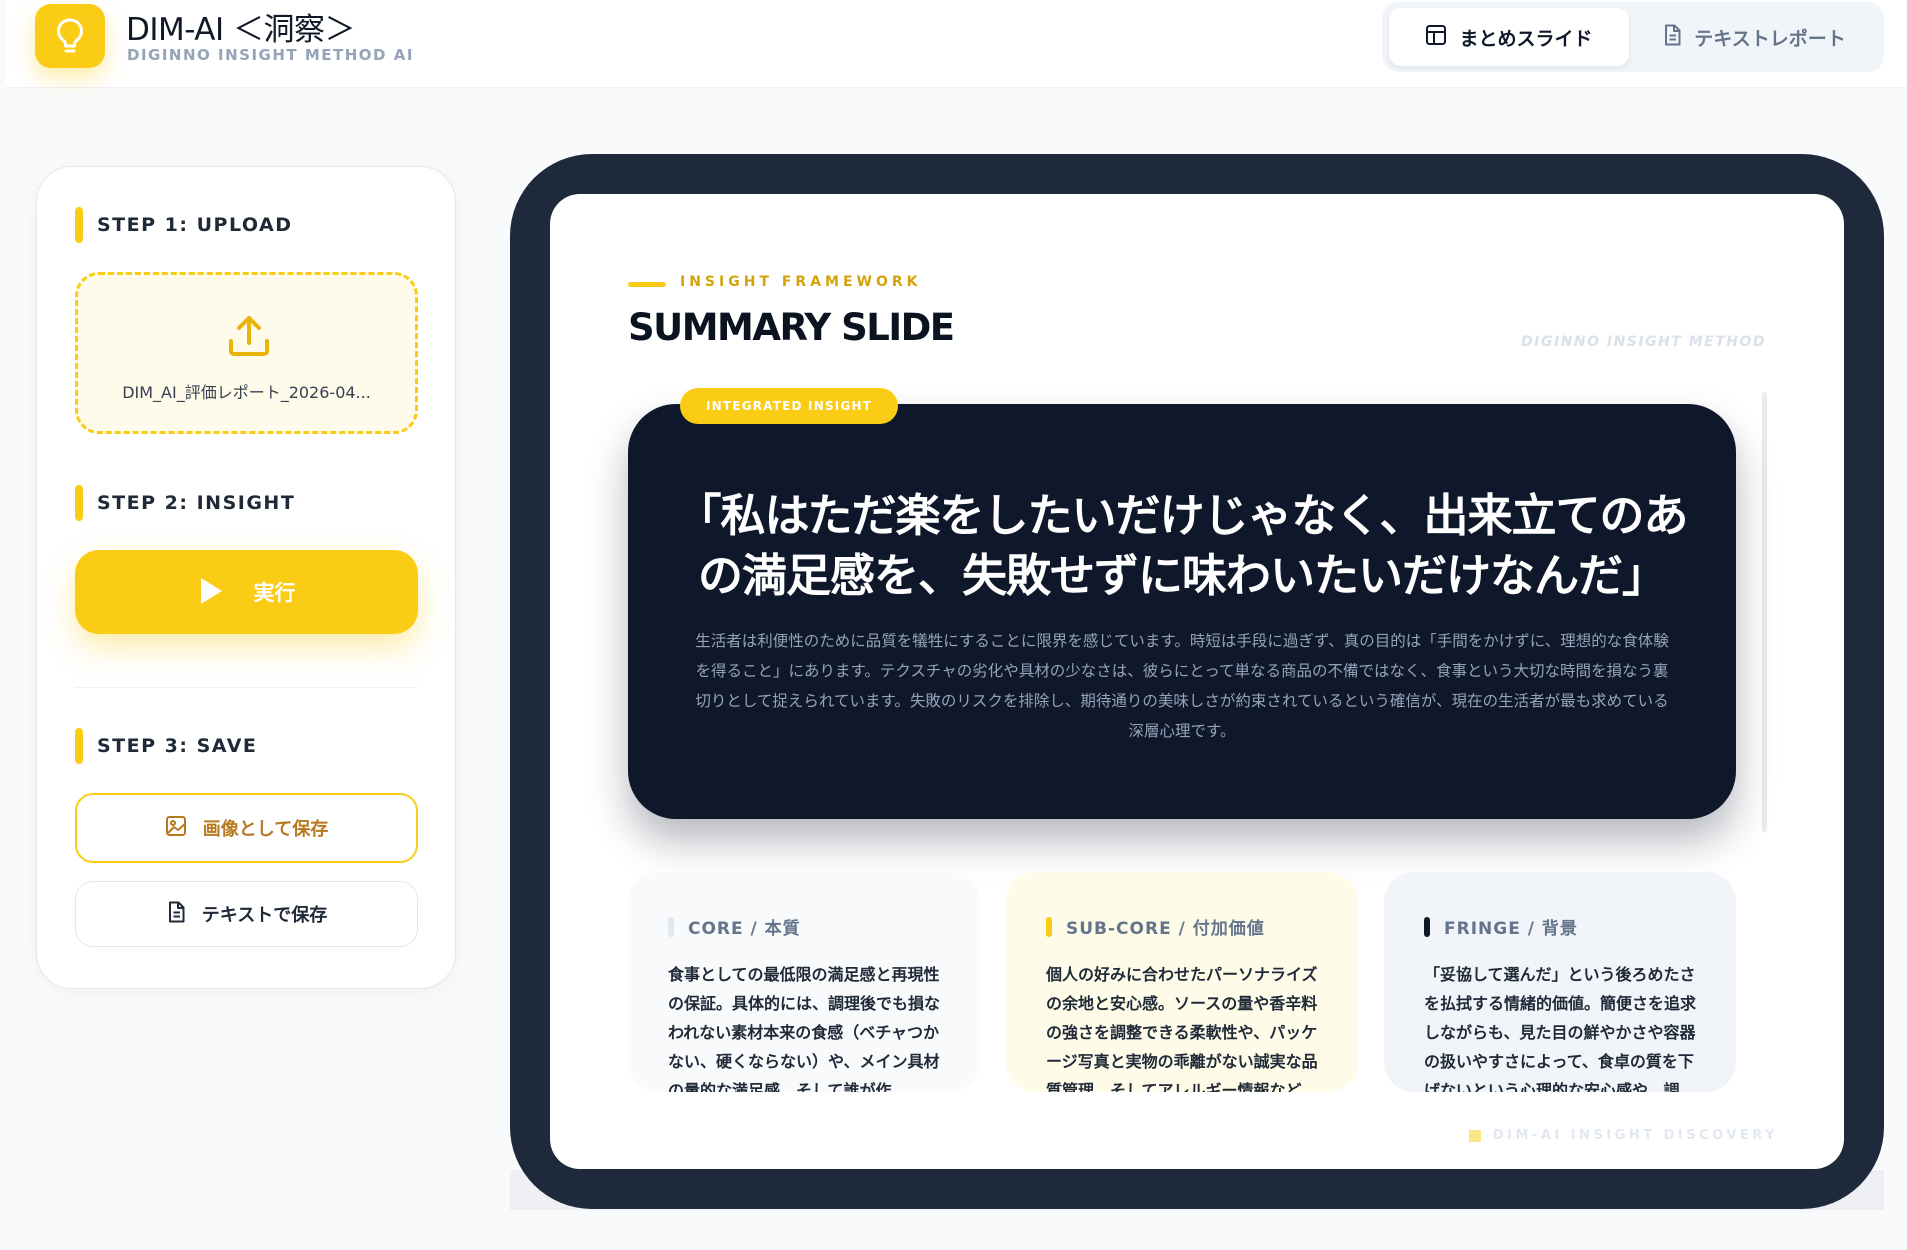 The height and width of the screenshot is (1250, 1907). I want to click on upload-icon, so click(249, 338).